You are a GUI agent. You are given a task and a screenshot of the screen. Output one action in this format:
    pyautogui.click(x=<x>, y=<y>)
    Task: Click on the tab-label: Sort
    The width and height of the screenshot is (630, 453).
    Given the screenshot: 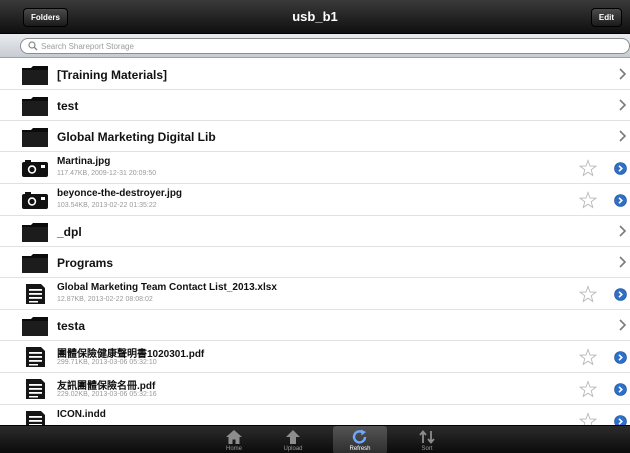 What is the action you would take?
    pyautogui.click(x=427, y=449)
    